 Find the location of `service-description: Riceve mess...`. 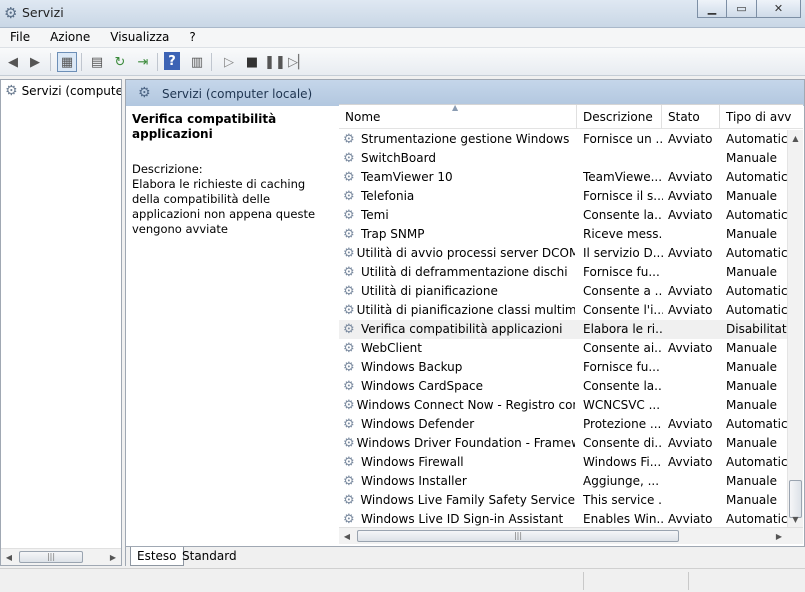

service-description: Riceve mess... is located at coordinates (623, 234).